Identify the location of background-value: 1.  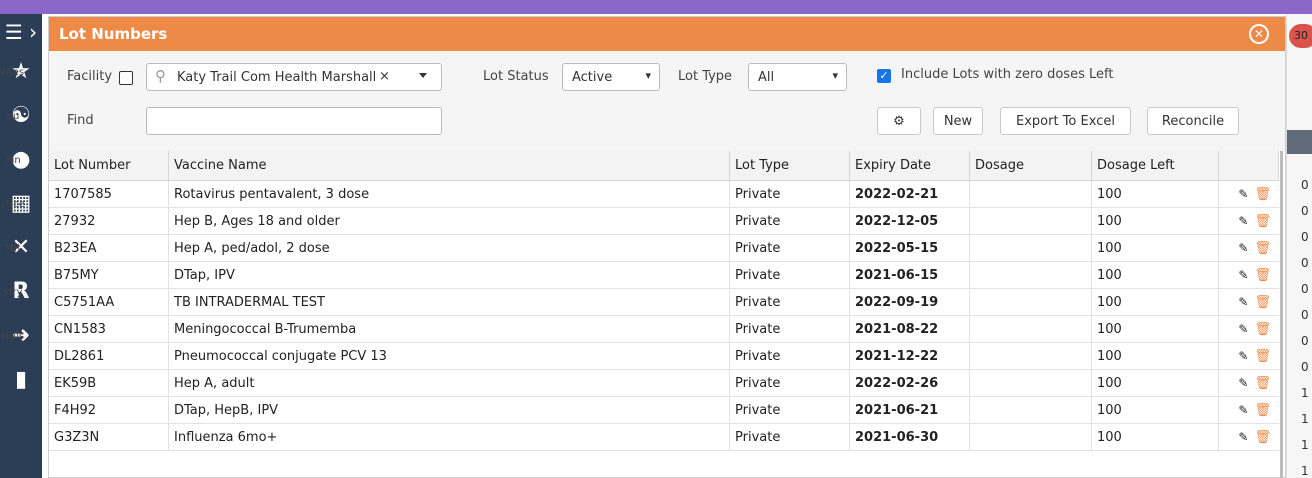
(1305, 471).